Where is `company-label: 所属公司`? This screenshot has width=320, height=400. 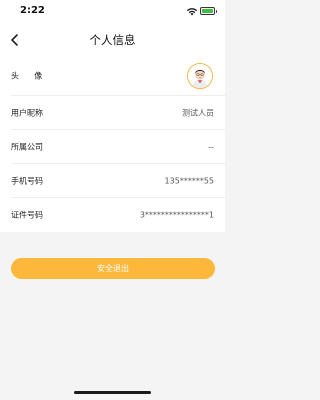
company-label: 所属公司 is located at coordinates (27, 146).